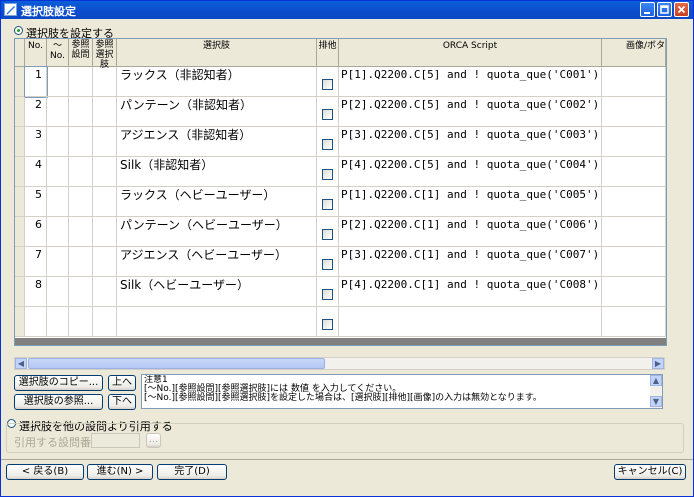 This screenshot has height=497, width=694. I want to click on cell-no: 6, so click(36, 232).